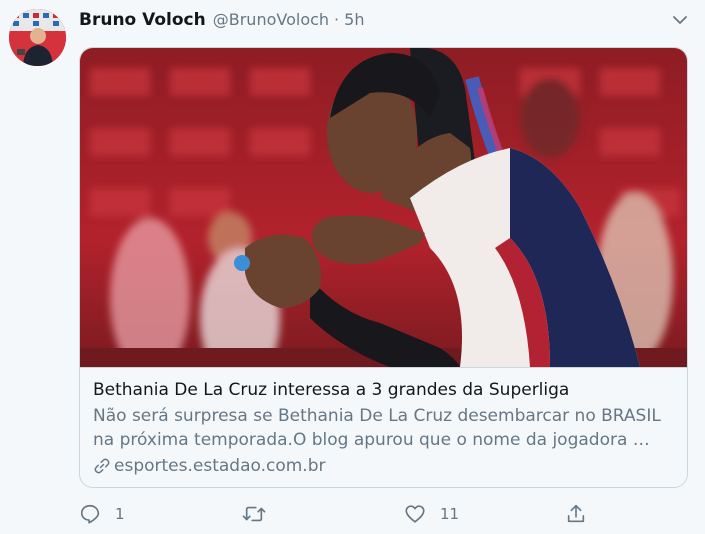  Describe the element at coordinates (254, 514) in the screenshot. I see `retweet-icon` at that location.